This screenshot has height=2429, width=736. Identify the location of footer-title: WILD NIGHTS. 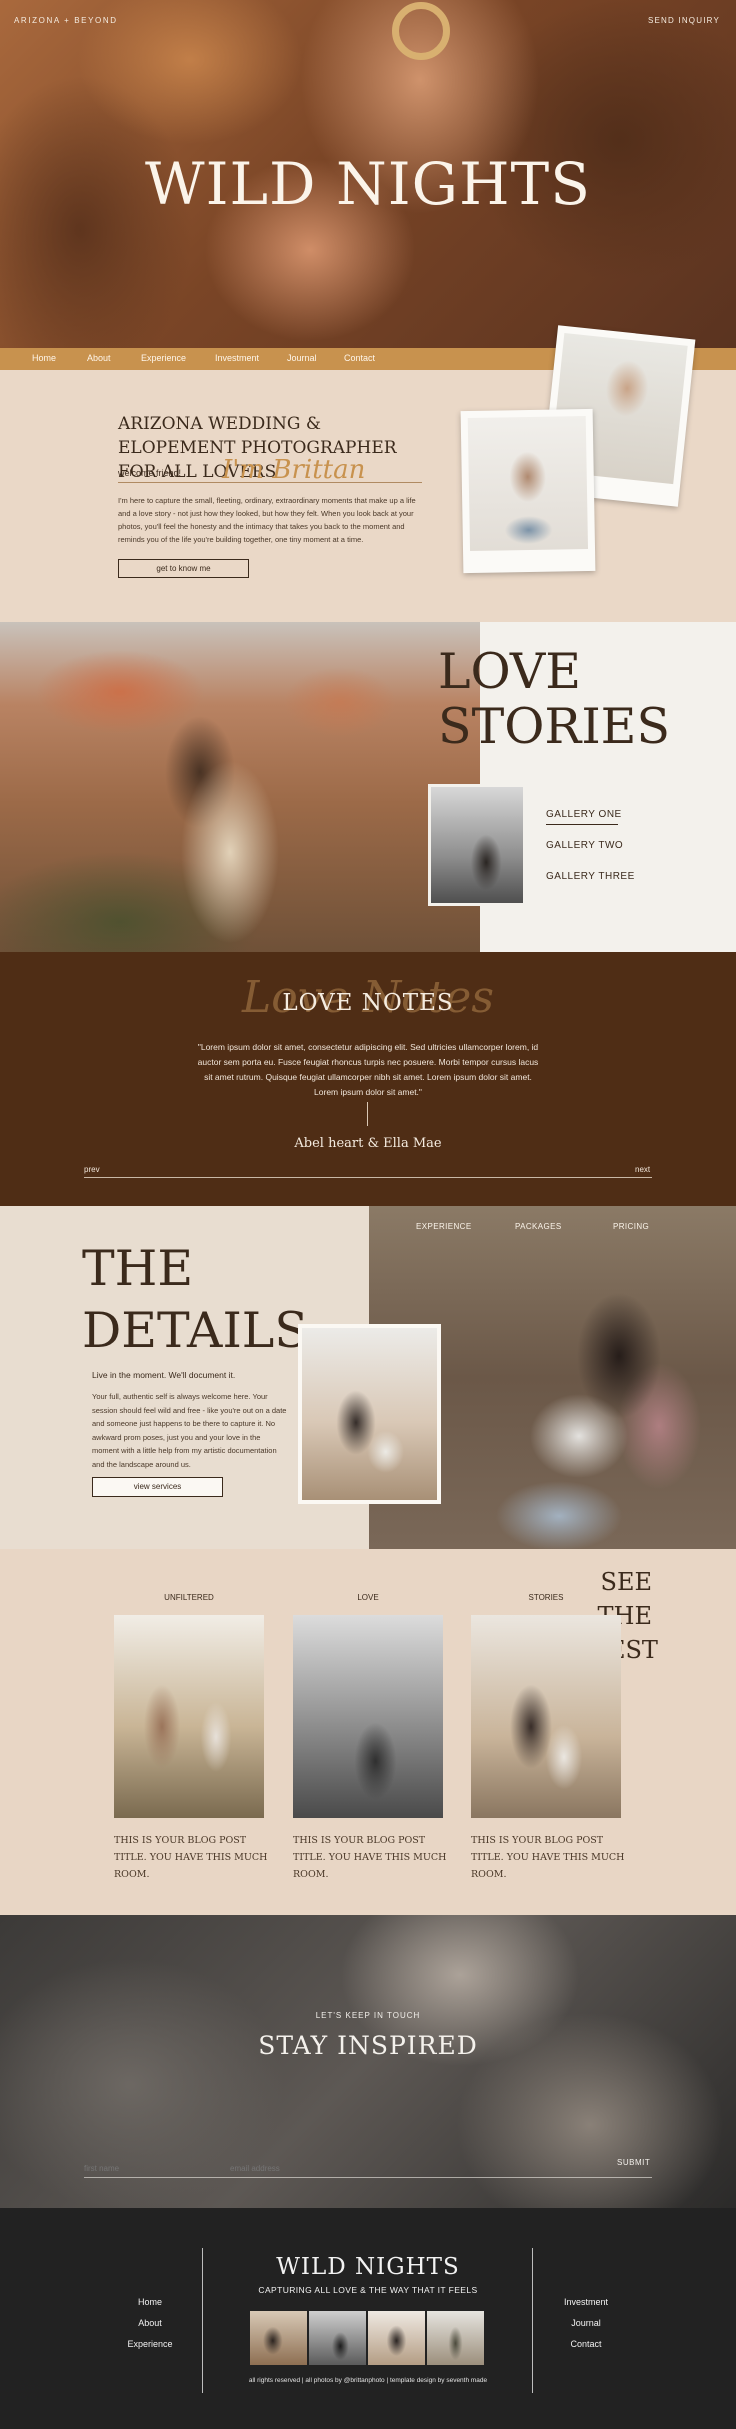
(368, 2267).